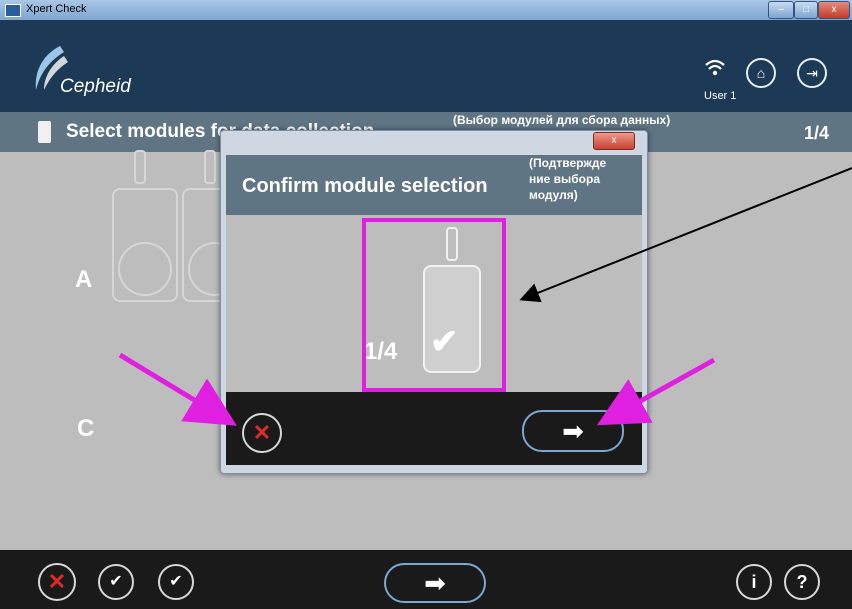 This screenshot has width=852, height=609. What do you see at coordinates (685, 235) in the screenshot?
I see `arrow-to-module` at bounding box center [685, 235].